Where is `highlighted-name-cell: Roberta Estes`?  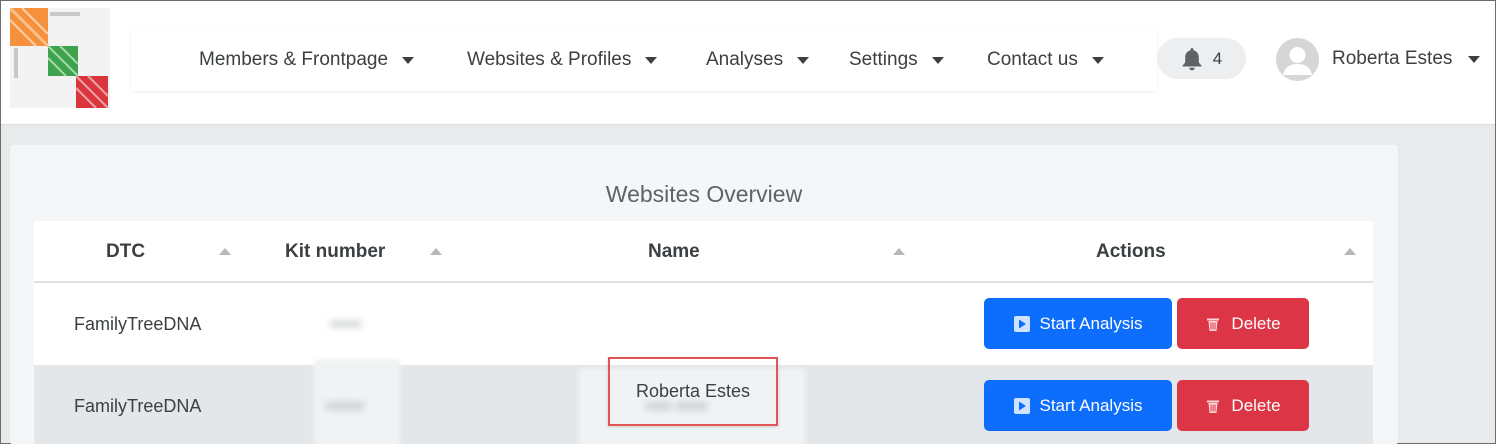
highlighted-name-cell: Roberta Estes is located at coordinates (693, 391).